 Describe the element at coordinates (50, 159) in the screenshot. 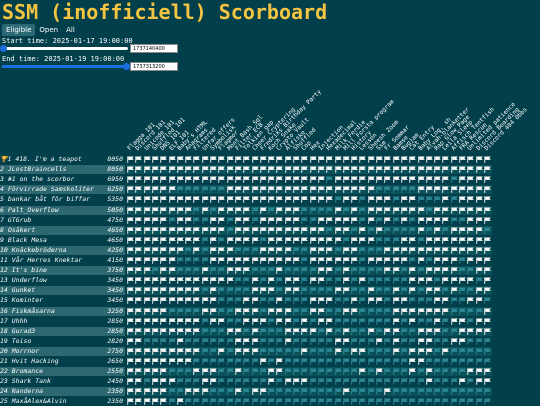

I see `team-name: 🏆1 418. I'm a teapot` at that location.